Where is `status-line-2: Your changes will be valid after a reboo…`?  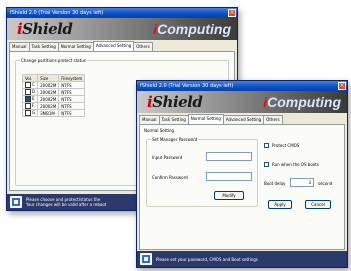
status-line-2: Your changes will be valid after a reboo… is located at coordinates (66, 204).